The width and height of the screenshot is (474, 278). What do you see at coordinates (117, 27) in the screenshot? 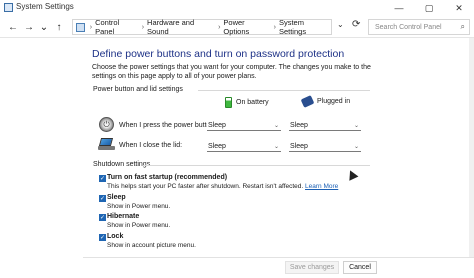
I see `breadcrumb-control-panel: Control Panel` at bounding box center [117, 27].